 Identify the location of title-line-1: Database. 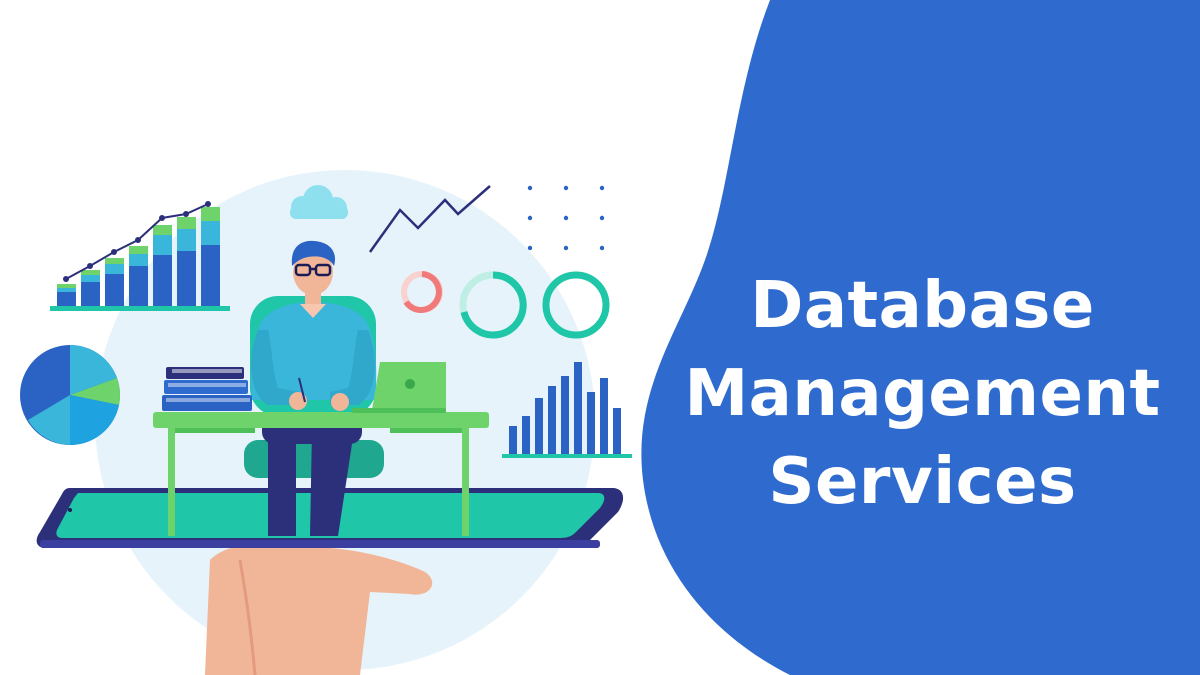
(922, 306).